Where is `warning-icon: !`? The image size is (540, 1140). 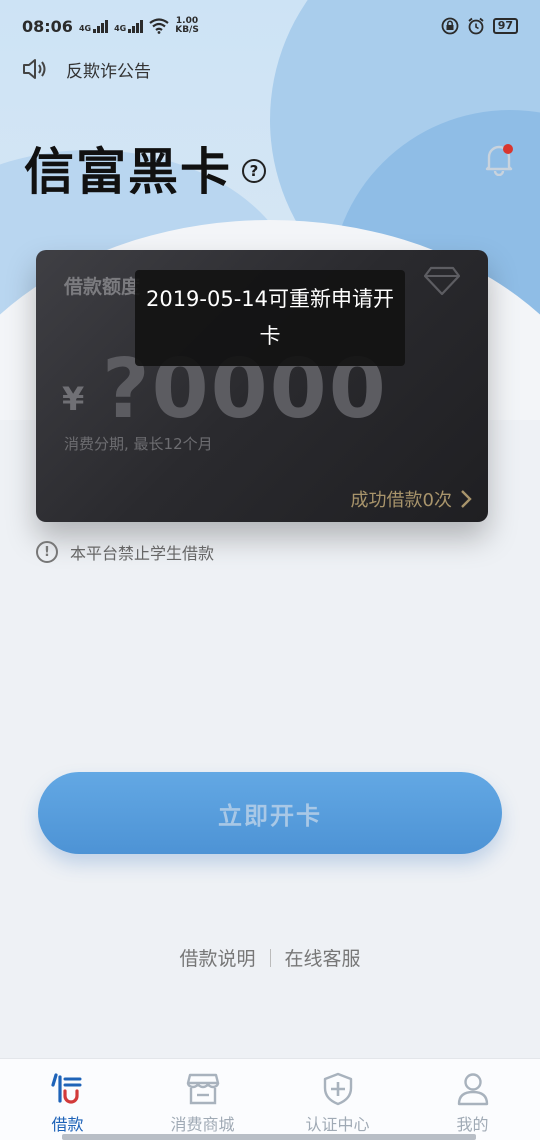
warning-icon: ! is located at coordinates (47, 552).